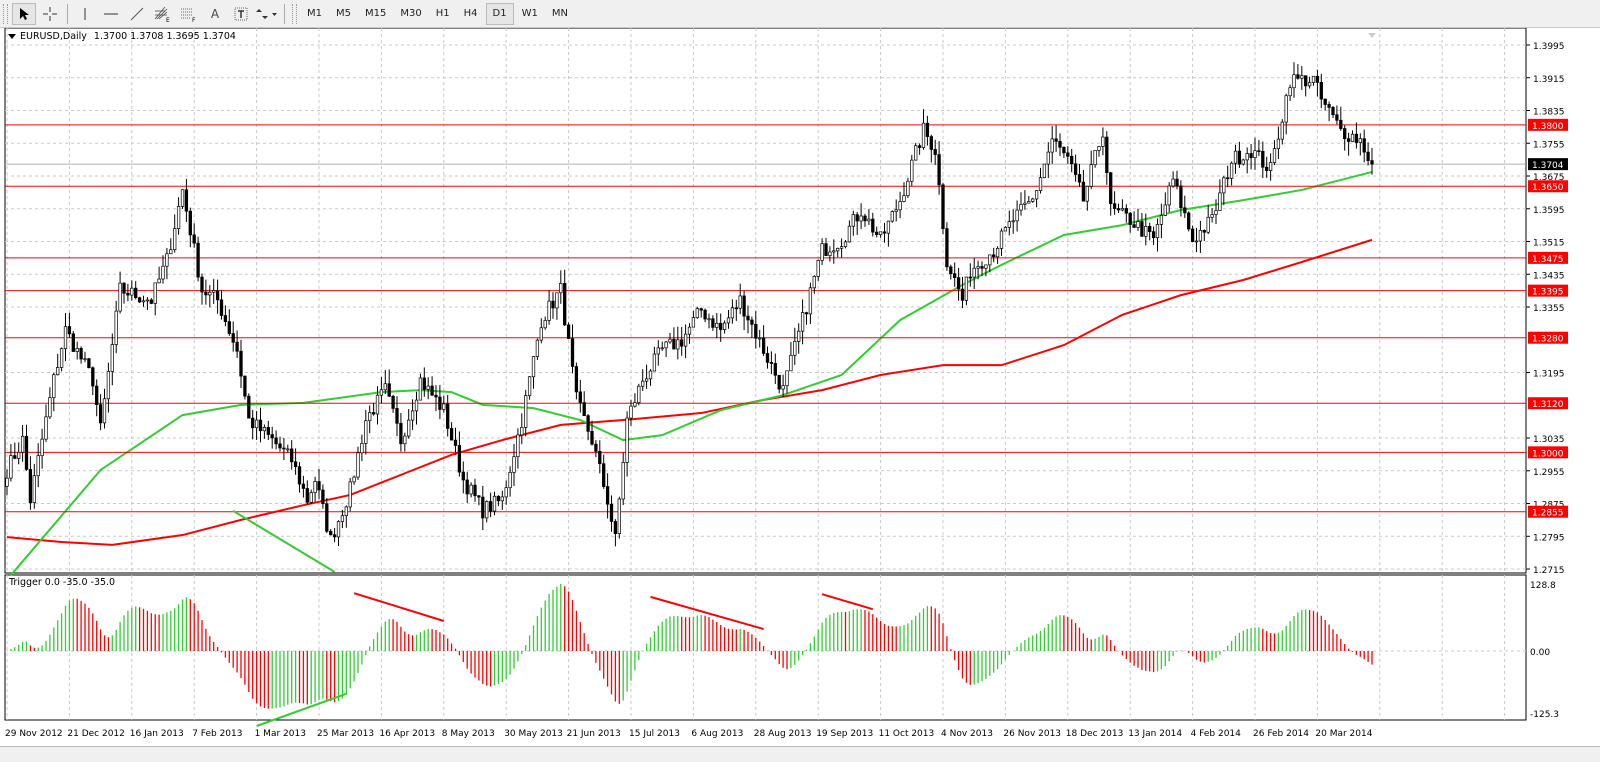 This screenshot has height=762, width=1600. I want to click on fibonacci-fan-button: E, so click(163, 14).